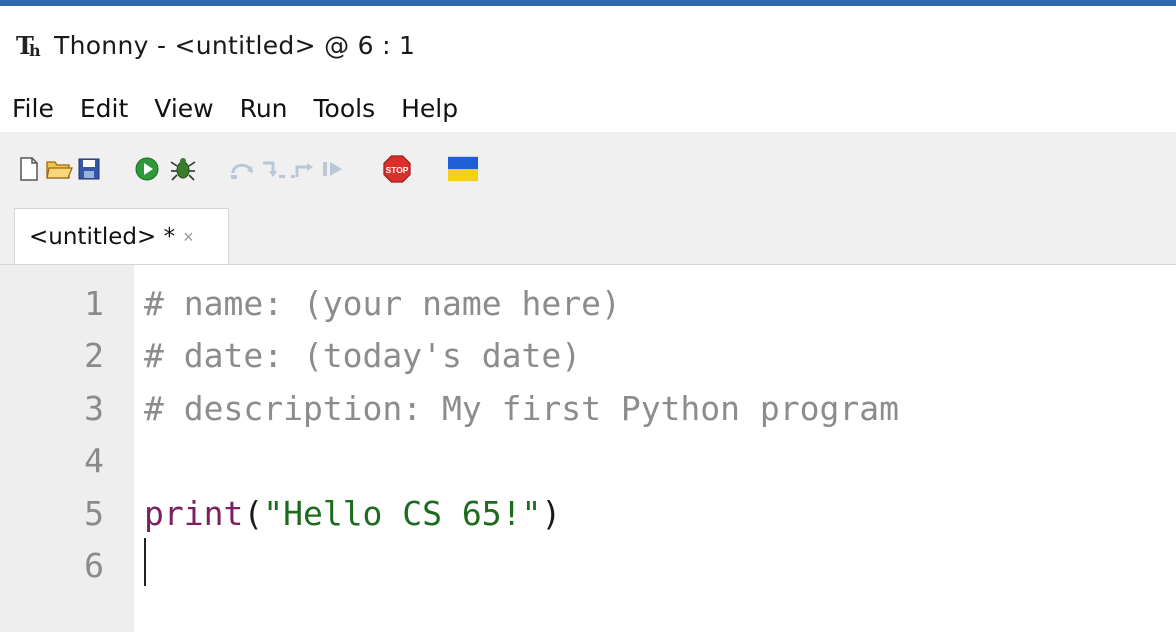  Describe the element at coordinates (588, 461) in the screenshot. I see `code-line: 4` at that location.